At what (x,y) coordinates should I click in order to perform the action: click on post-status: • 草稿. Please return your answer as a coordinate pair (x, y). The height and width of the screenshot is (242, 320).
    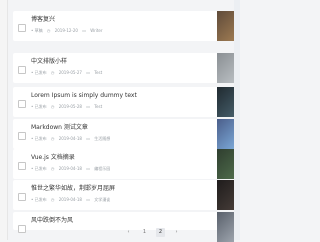
    Looking at the image, I should click on (37, 30).